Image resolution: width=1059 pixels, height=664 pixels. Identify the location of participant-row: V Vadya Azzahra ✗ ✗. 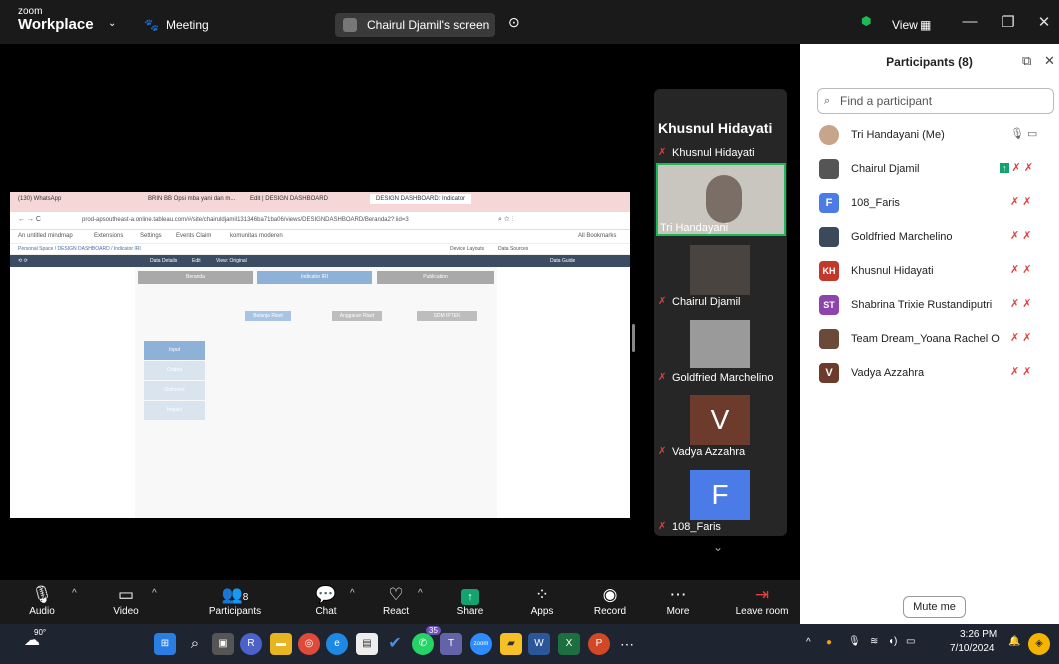
(929, 377).